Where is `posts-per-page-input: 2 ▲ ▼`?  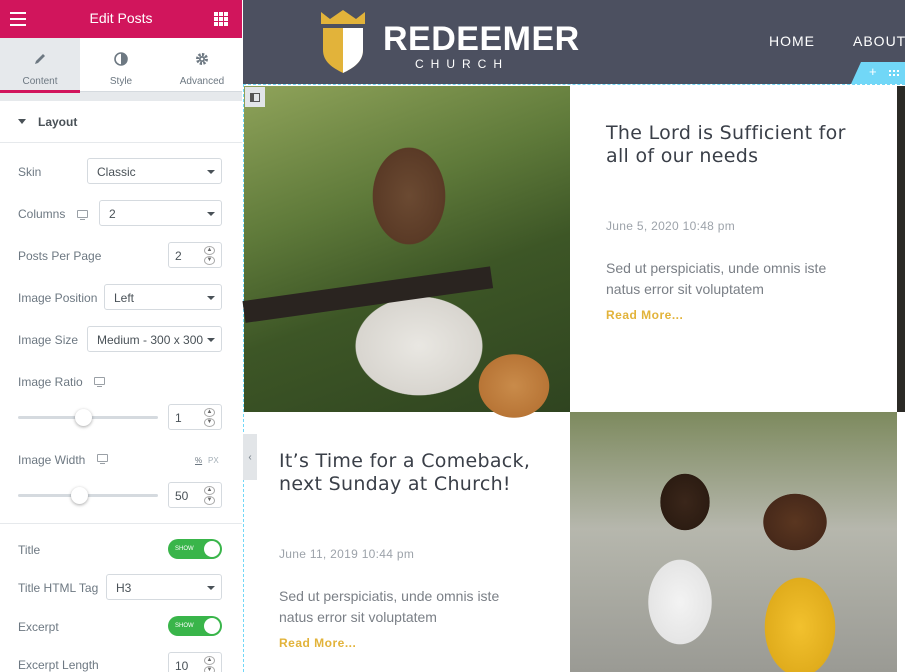 posts-per-page-input: 2 ▲ ▼ is located at coordinates (195, 255).